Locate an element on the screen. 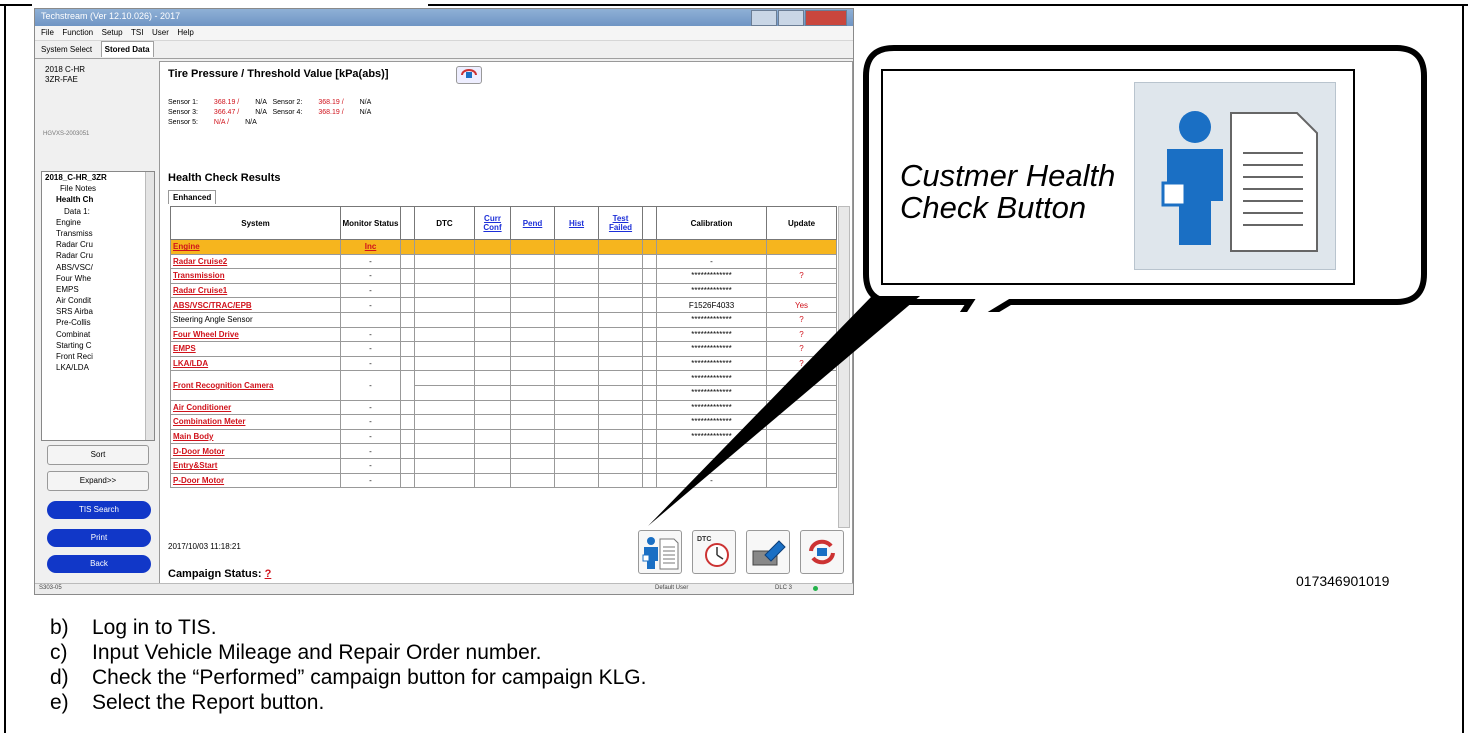 The height and width of the screenshot is (733, 1468). tree-item: File Notes is located at coordinates (98, 188).